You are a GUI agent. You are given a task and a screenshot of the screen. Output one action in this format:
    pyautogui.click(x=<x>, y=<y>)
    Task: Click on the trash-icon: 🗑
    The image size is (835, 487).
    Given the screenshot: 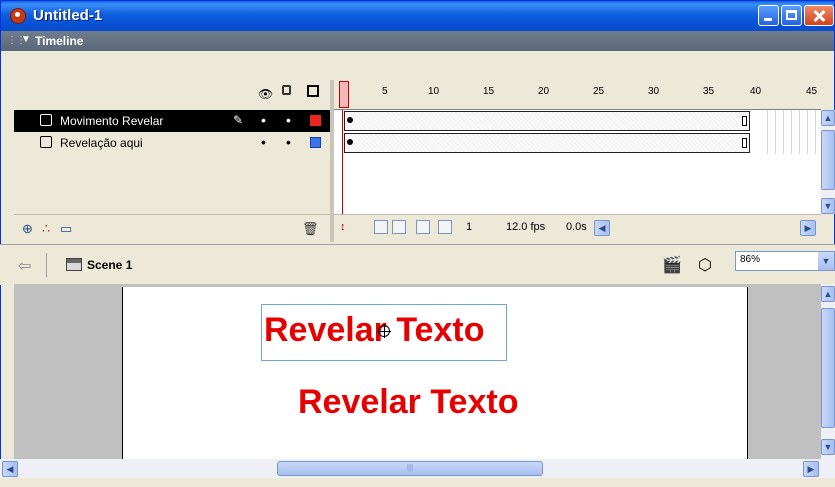 What is the action you would take?
    pyautogui.click(x=310, y=229)
    